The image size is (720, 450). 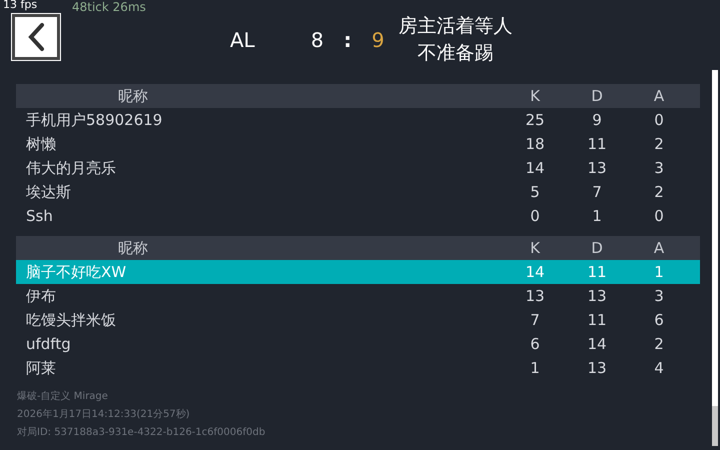 What do you see at coordinates (36, 37) in the screenshot?
I see `back-button` at bounding box center [36, 37].